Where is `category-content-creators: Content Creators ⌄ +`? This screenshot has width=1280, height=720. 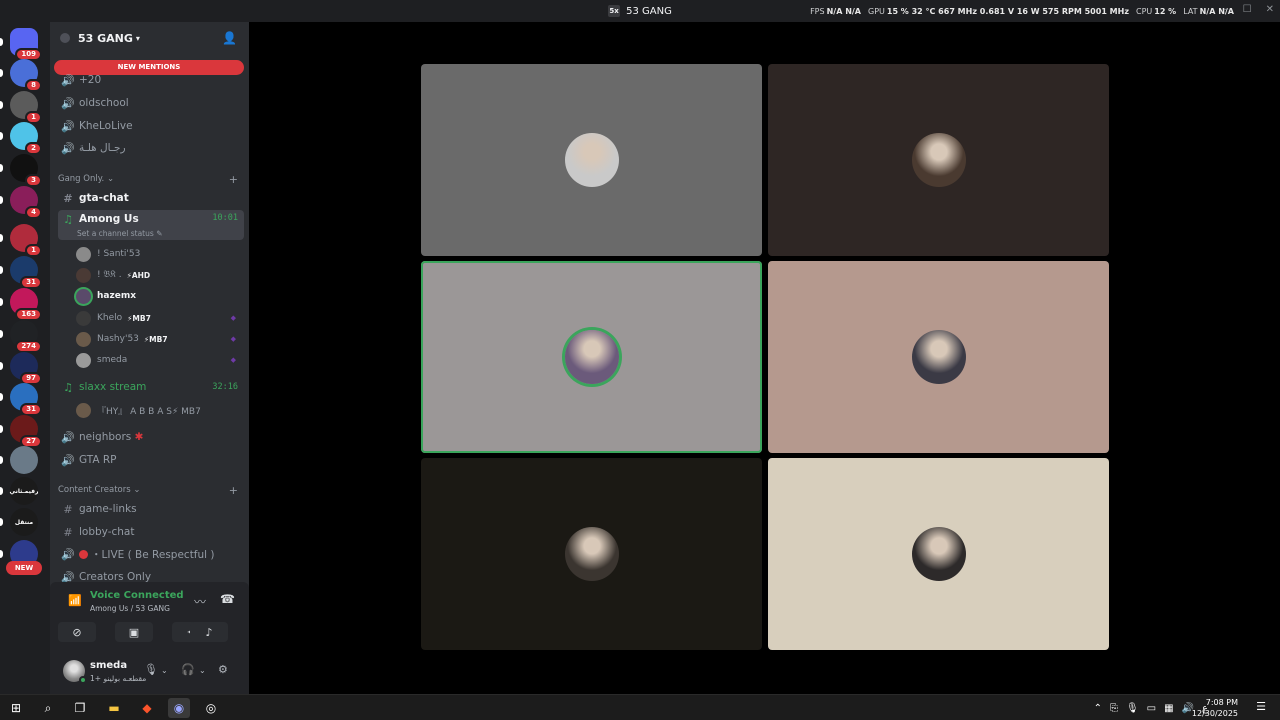 category-content-creators: Content Creators ⌄ + is located at coordinates (151, 490).